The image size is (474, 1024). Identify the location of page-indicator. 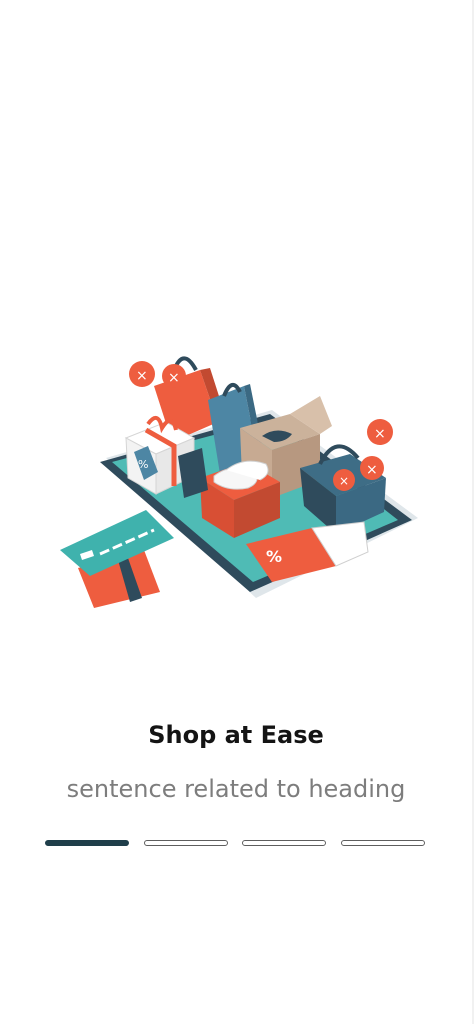
(237, 844).